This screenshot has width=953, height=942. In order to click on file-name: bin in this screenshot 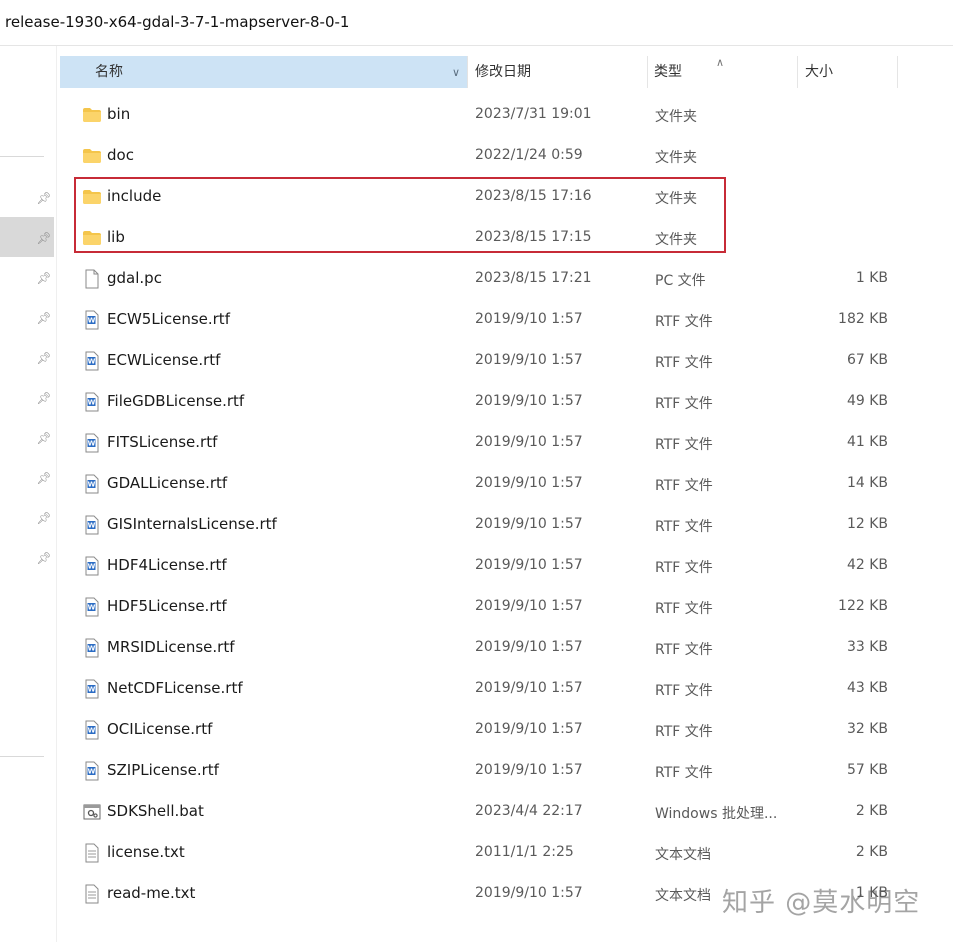, I will do `click(119, 114)`.